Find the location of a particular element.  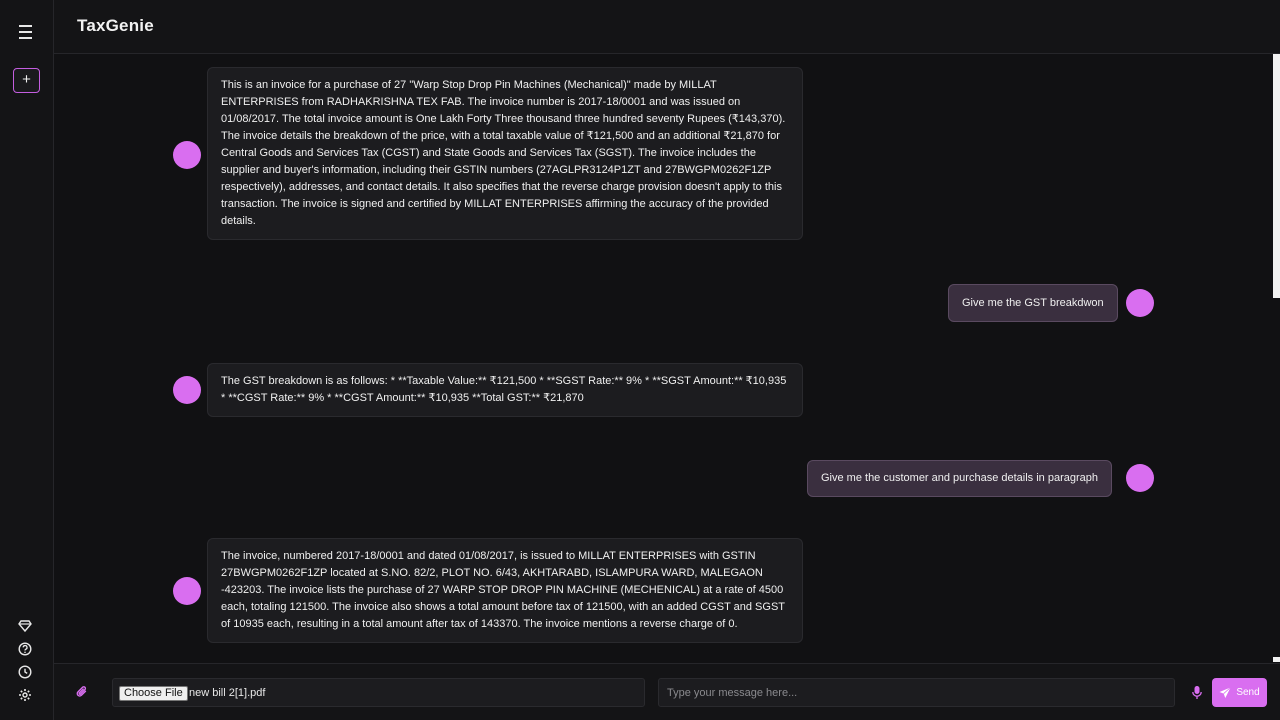

send-icon is located at coordinates (1225, 692).